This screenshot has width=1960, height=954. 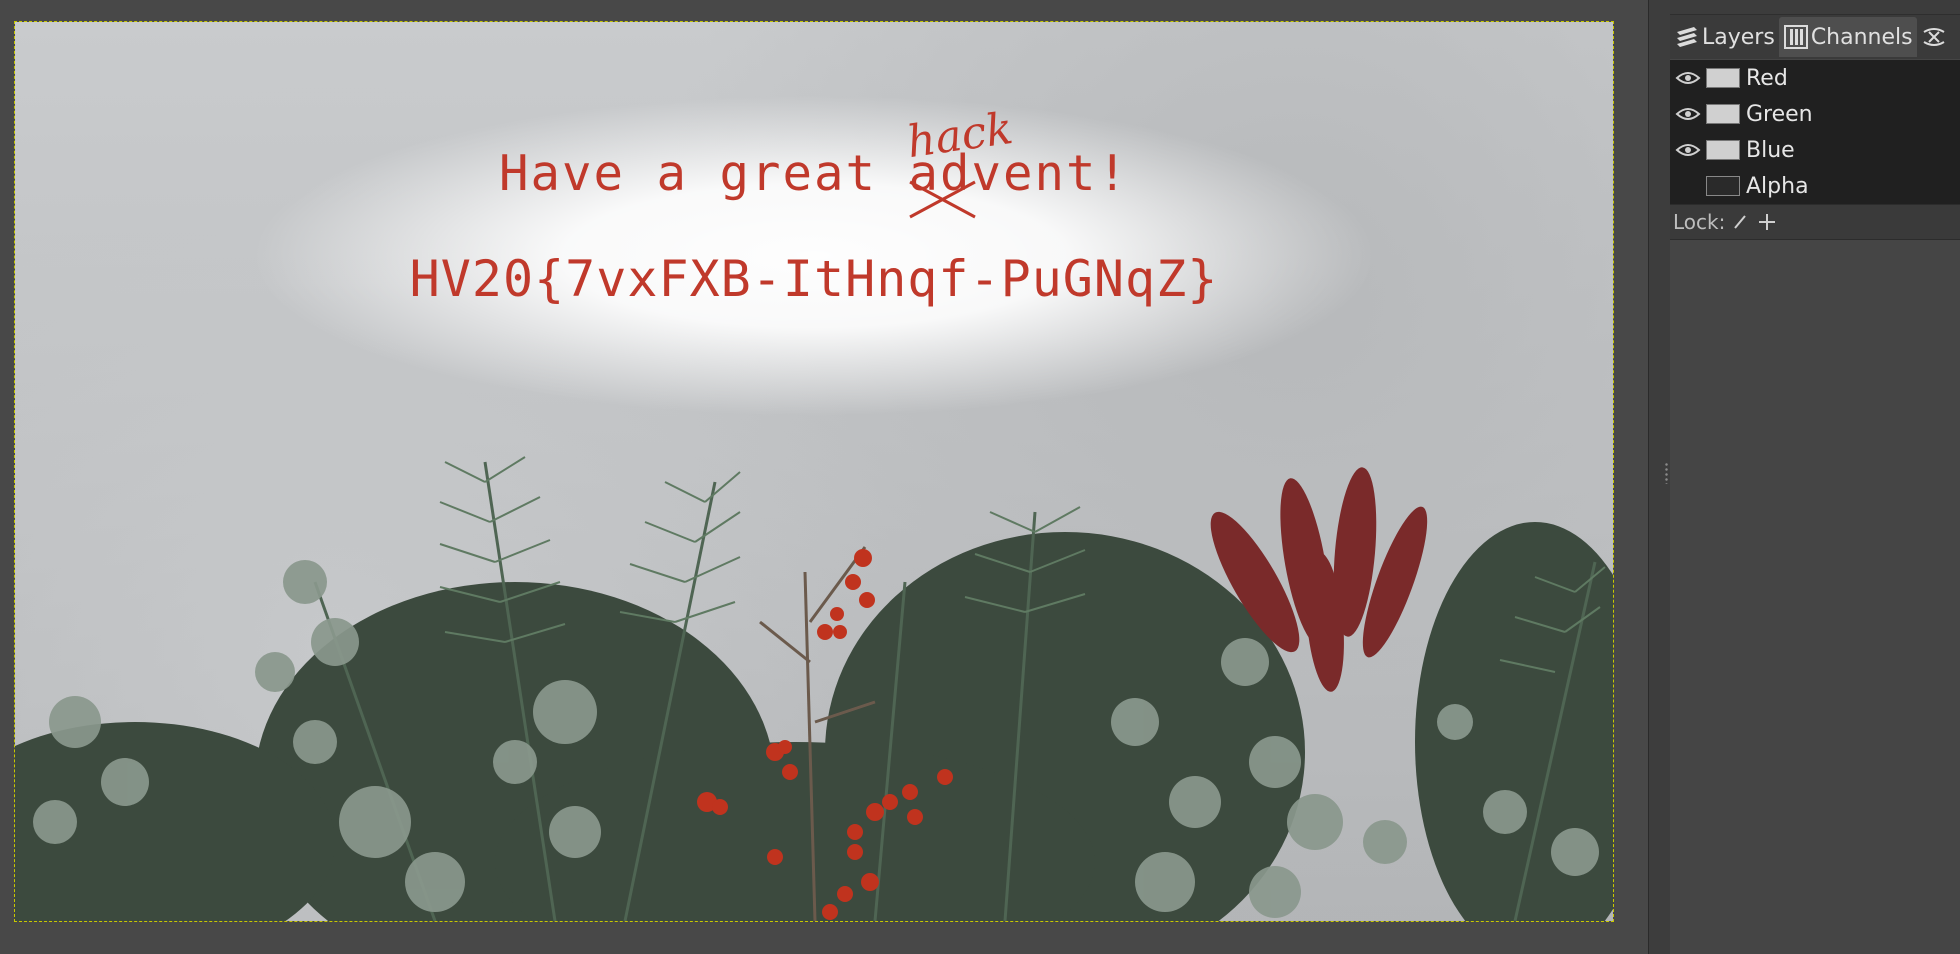 I want to click on tab-label: Layers, so click(x=1738, y=37).